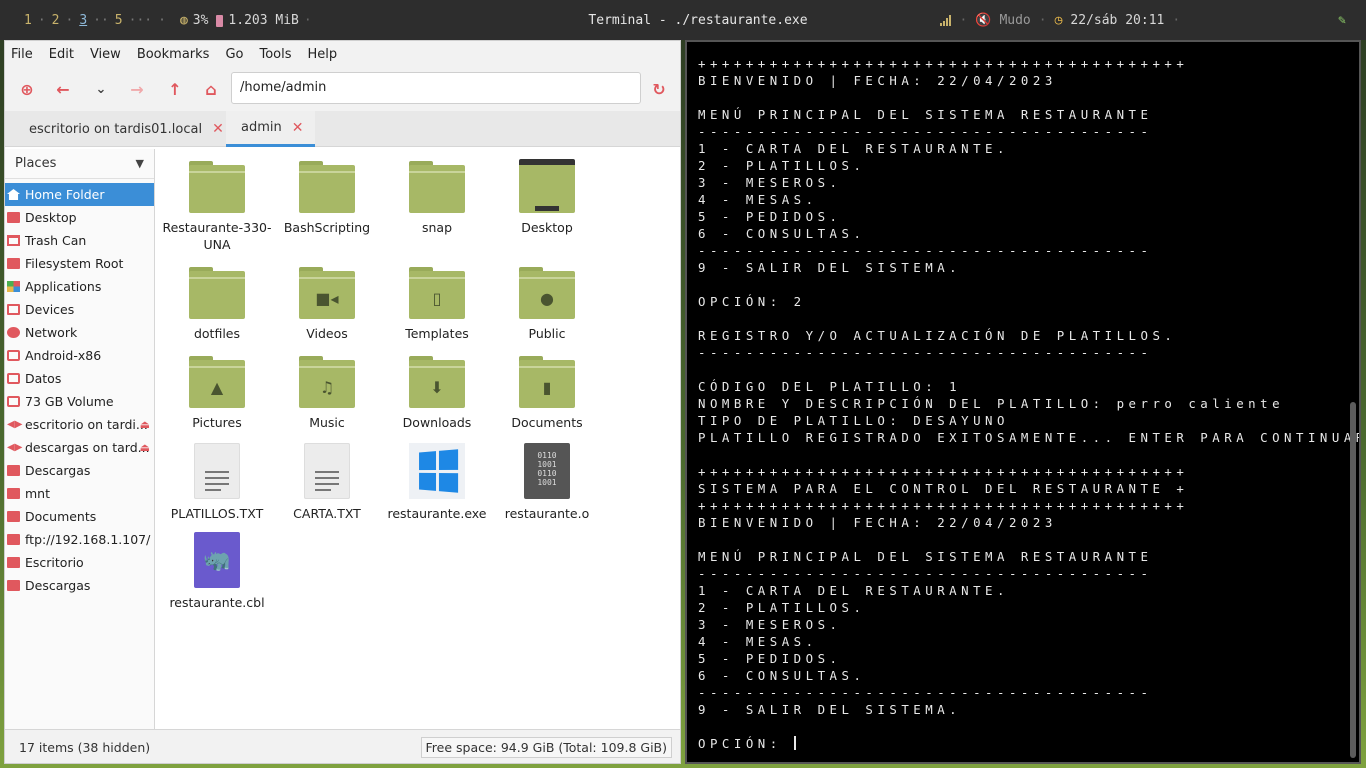 The width and height of the screenshot is (1366, 768). I want to click on file-item: restaurante.exe, so click(437, 482).